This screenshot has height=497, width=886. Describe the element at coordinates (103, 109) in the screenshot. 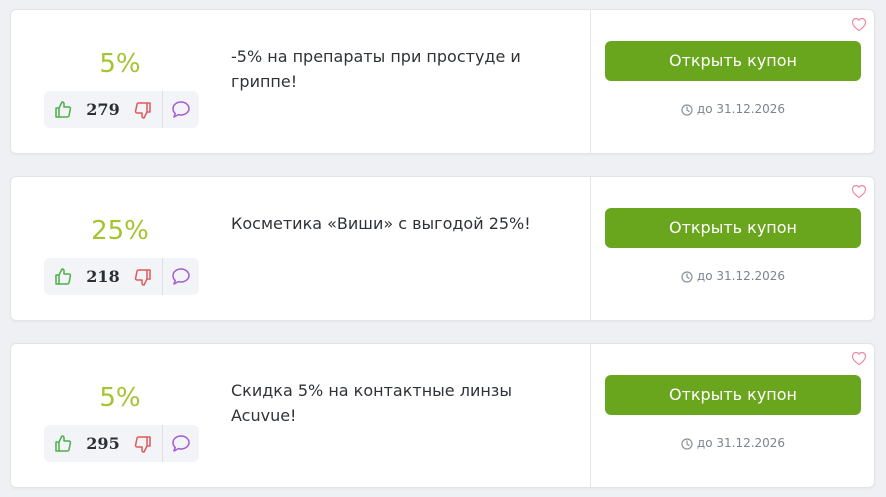

I see `vote-count: 279` at that location.